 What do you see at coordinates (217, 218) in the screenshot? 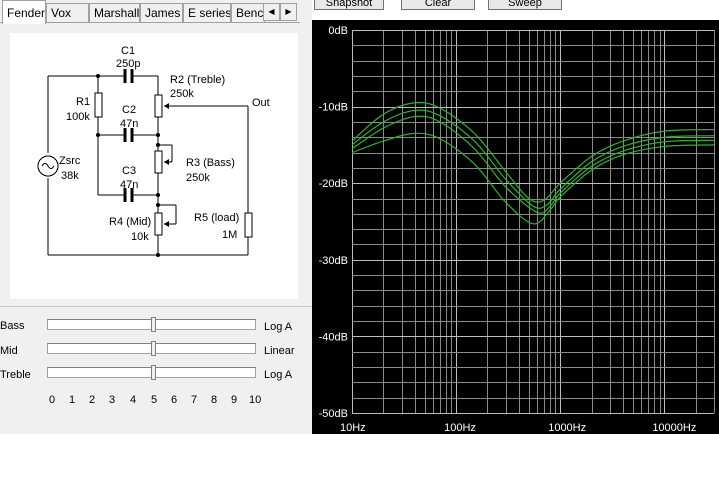
I see `r5-label: R5 (load)` at bounding box center [217, 218].